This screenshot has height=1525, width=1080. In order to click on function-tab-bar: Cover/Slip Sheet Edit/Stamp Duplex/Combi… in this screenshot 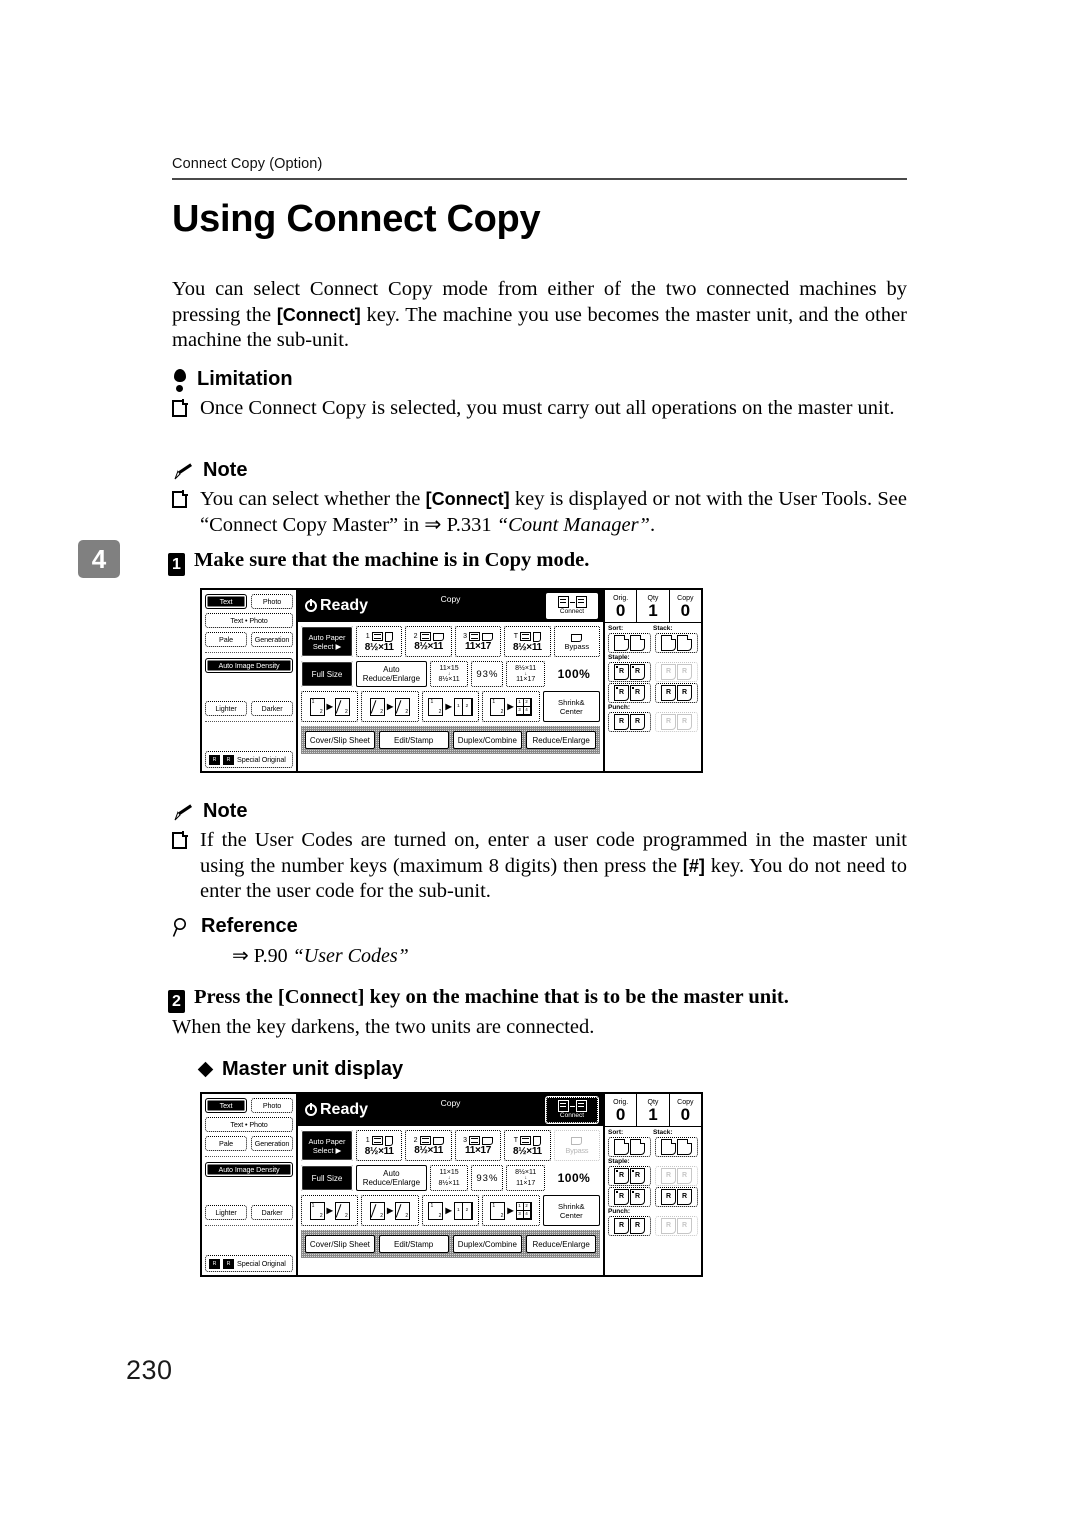, I will do `click(450, 1244)`.